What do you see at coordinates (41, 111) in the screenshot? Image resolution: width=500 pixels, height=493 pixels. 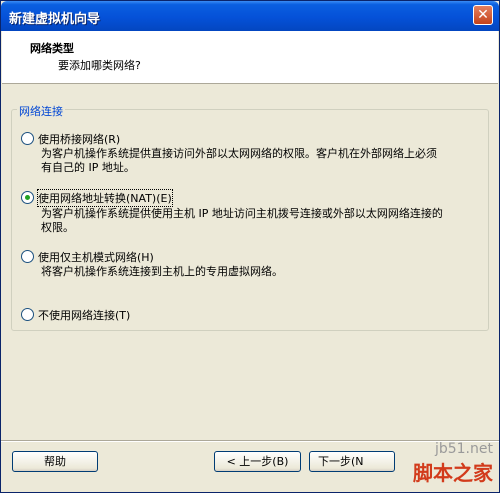 I see `group-legend: 网络连接` at bounding box center [41, 111].